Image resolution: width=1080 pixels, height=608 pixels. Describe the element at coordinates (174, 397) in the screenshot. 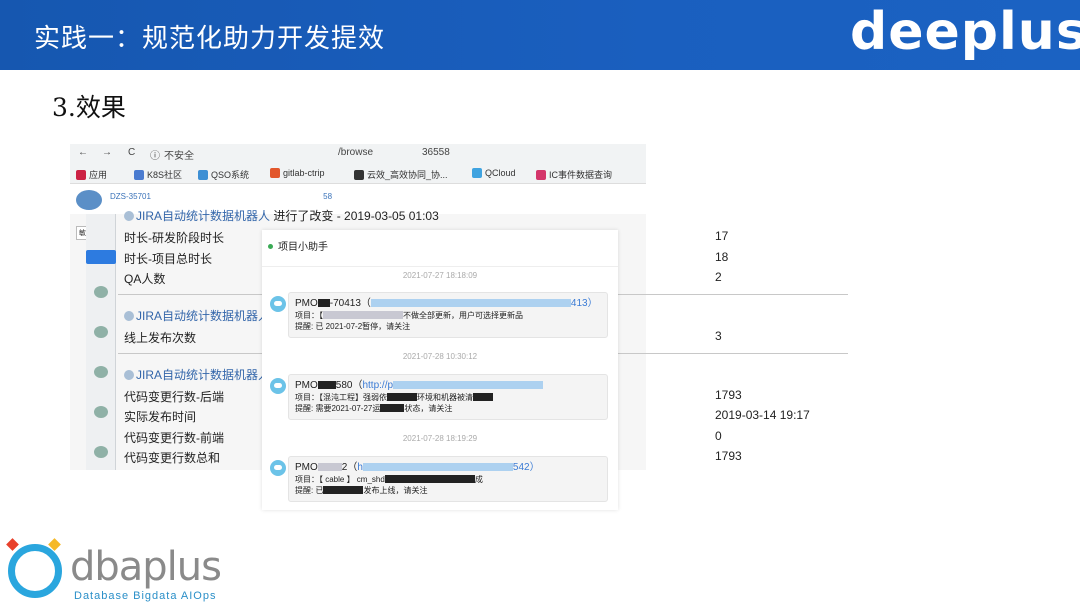

I see `field-name: 代码变更行数-后端` at that location.